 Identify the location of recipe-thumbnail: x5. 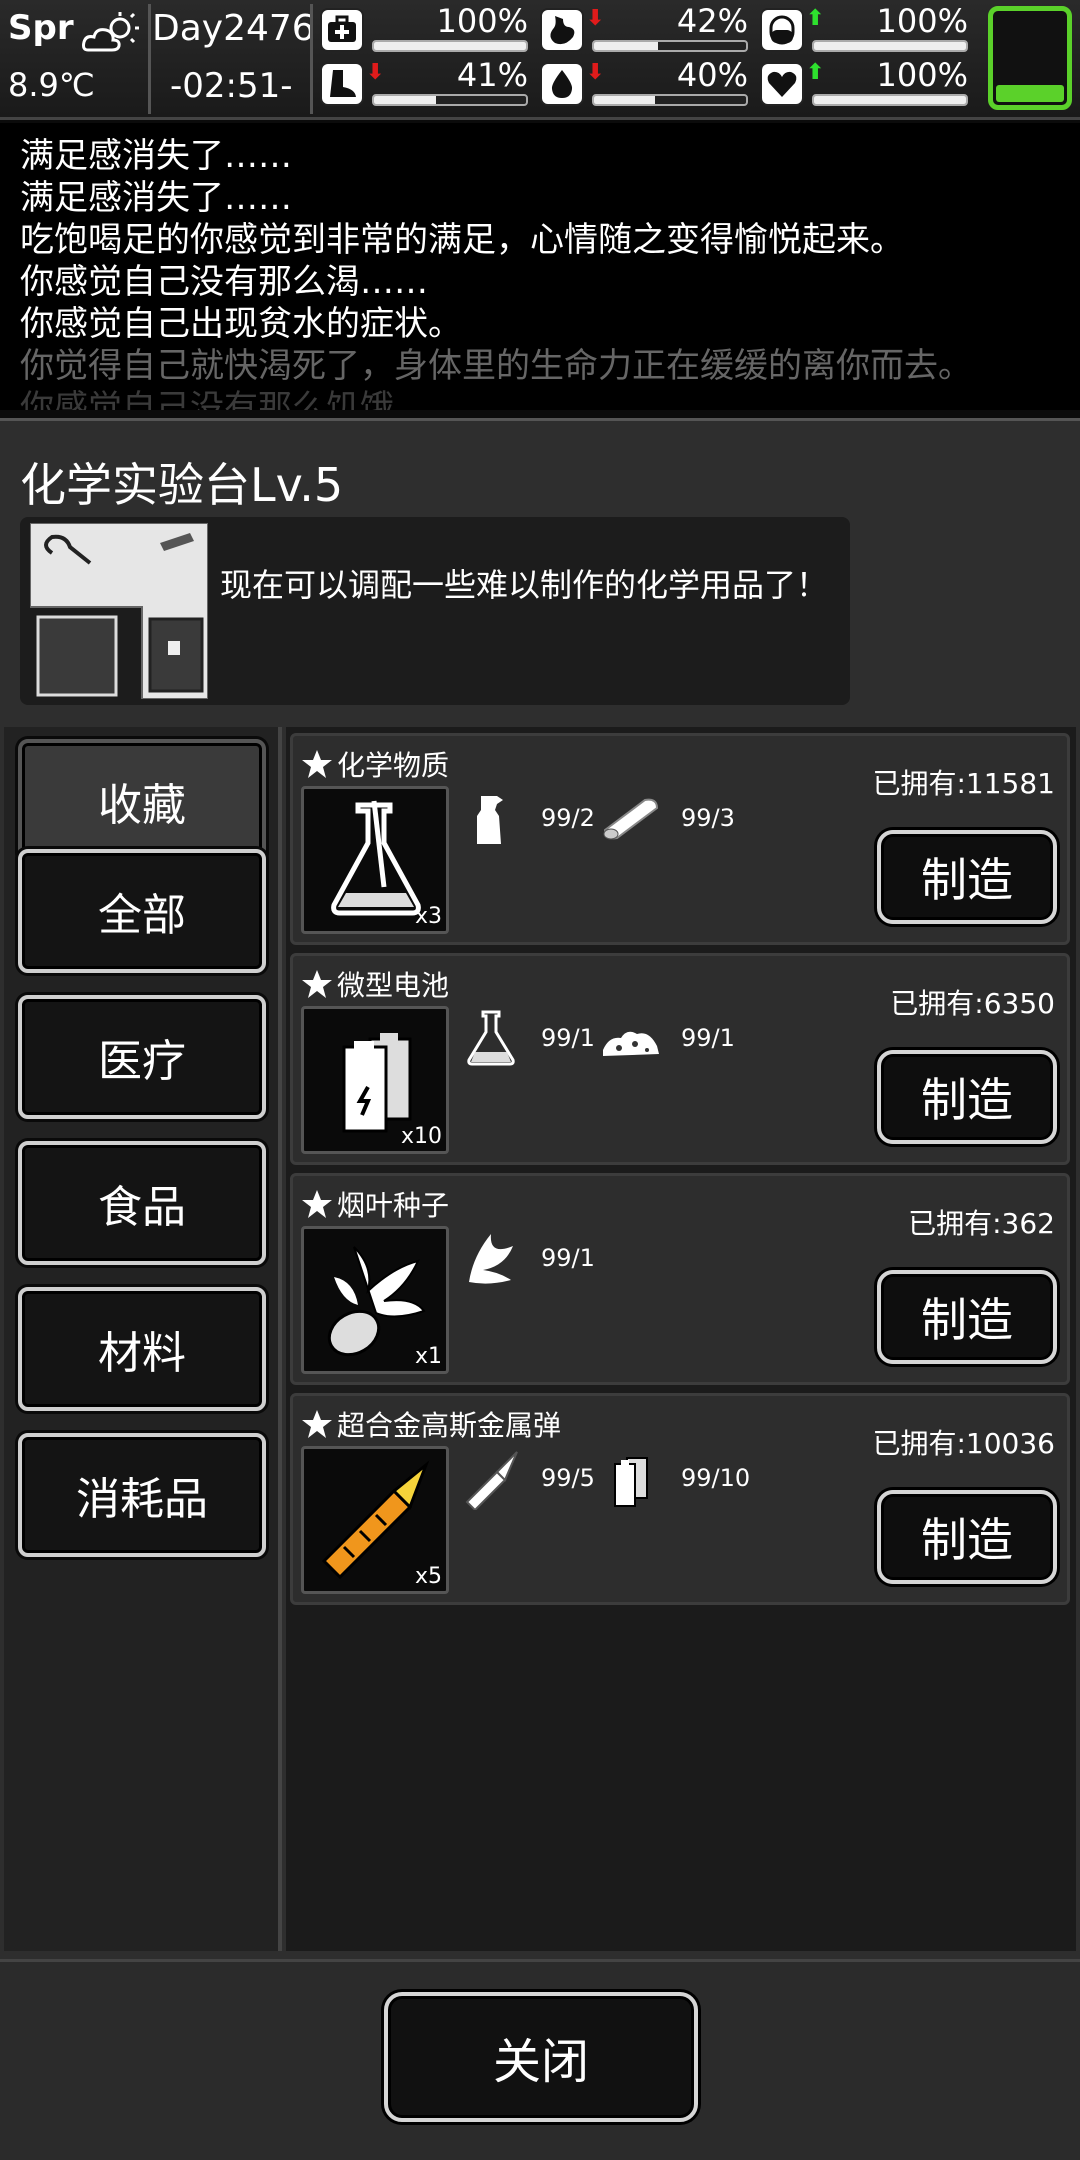
(375, 1520).